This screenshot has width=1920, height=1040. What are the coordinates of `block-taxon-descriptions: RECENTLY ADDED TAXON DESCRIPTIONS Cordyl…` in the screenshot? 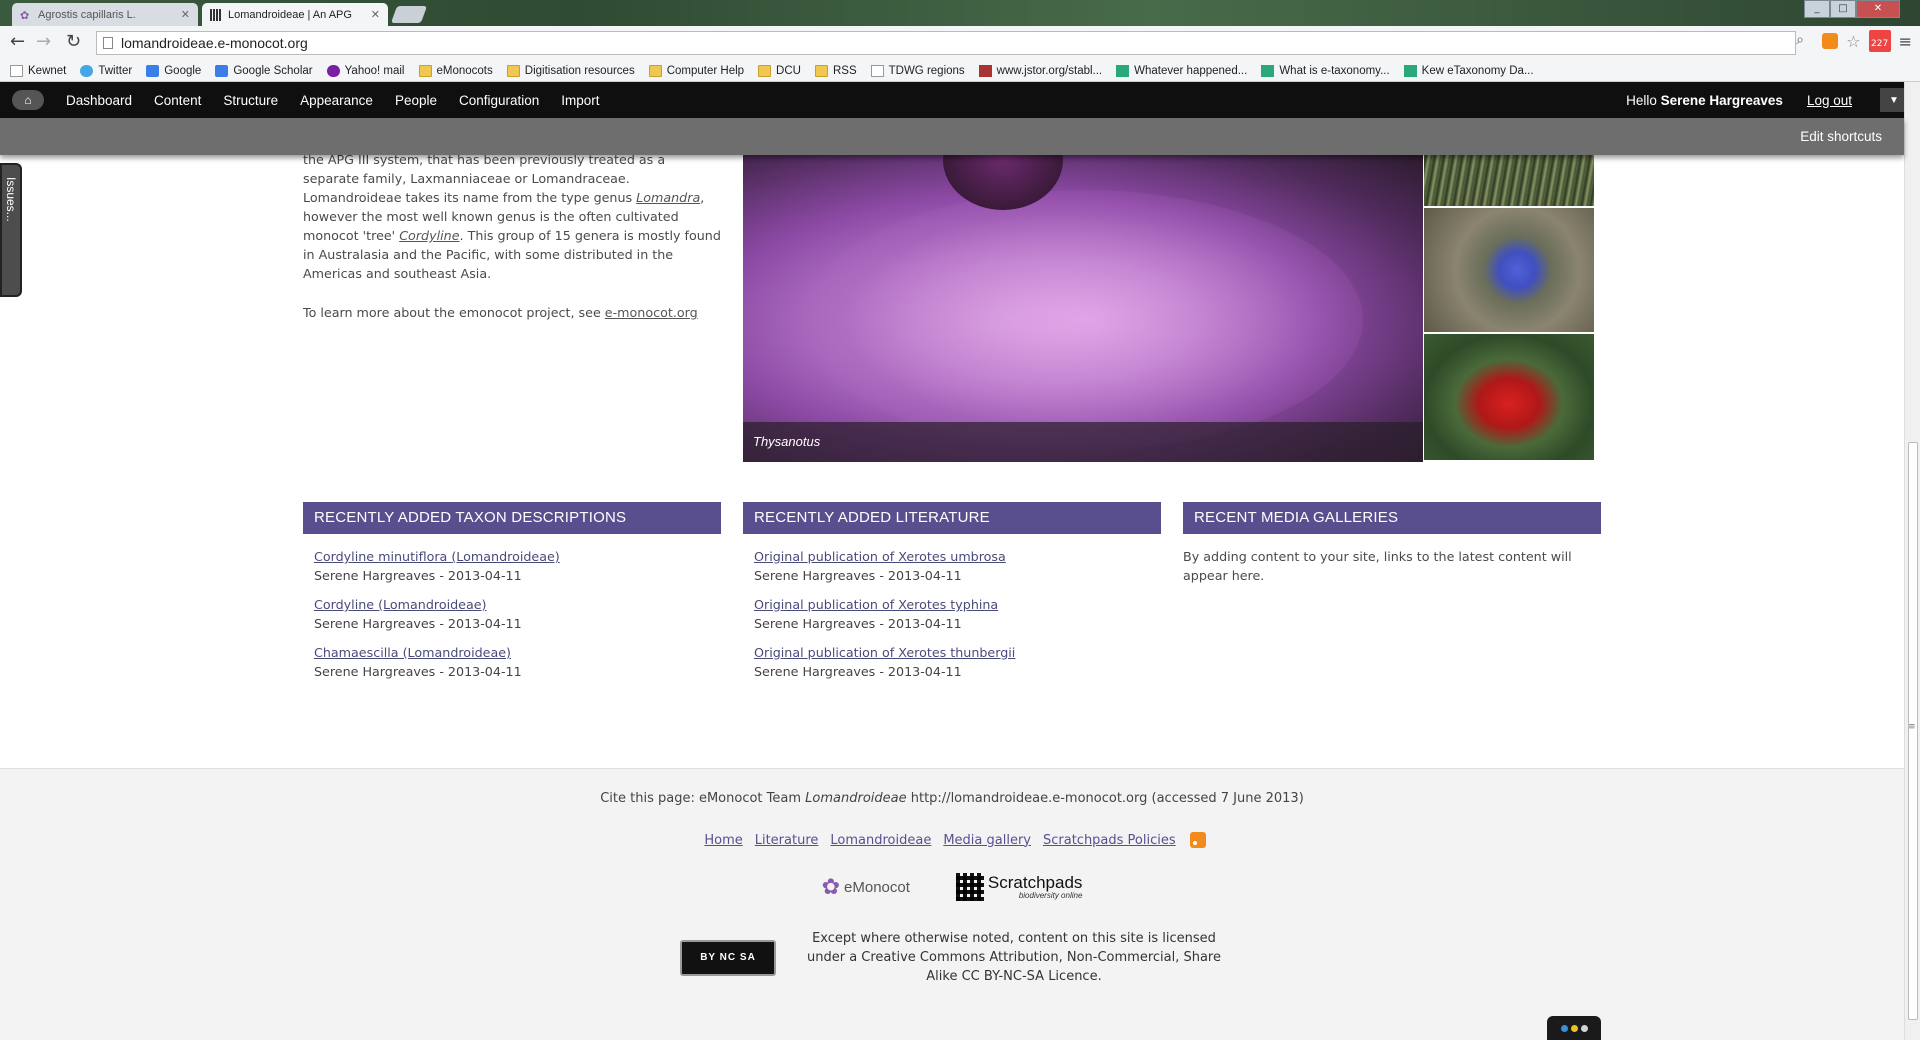 It's located at (512, 596).